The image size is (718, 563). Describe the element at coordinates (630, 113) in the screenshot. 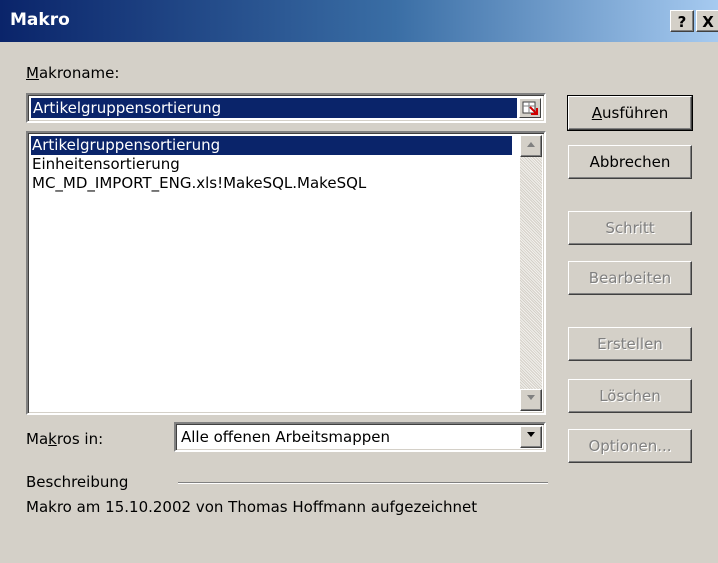

I see `run-button: Ausführen` at that location.